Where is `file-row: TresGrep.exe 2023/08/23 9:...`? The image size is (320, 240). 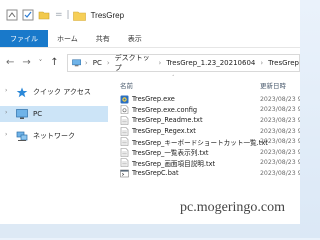
file-row: TresGrep.exe 2023/08/23 9:... is located at coordinates (206, 99).